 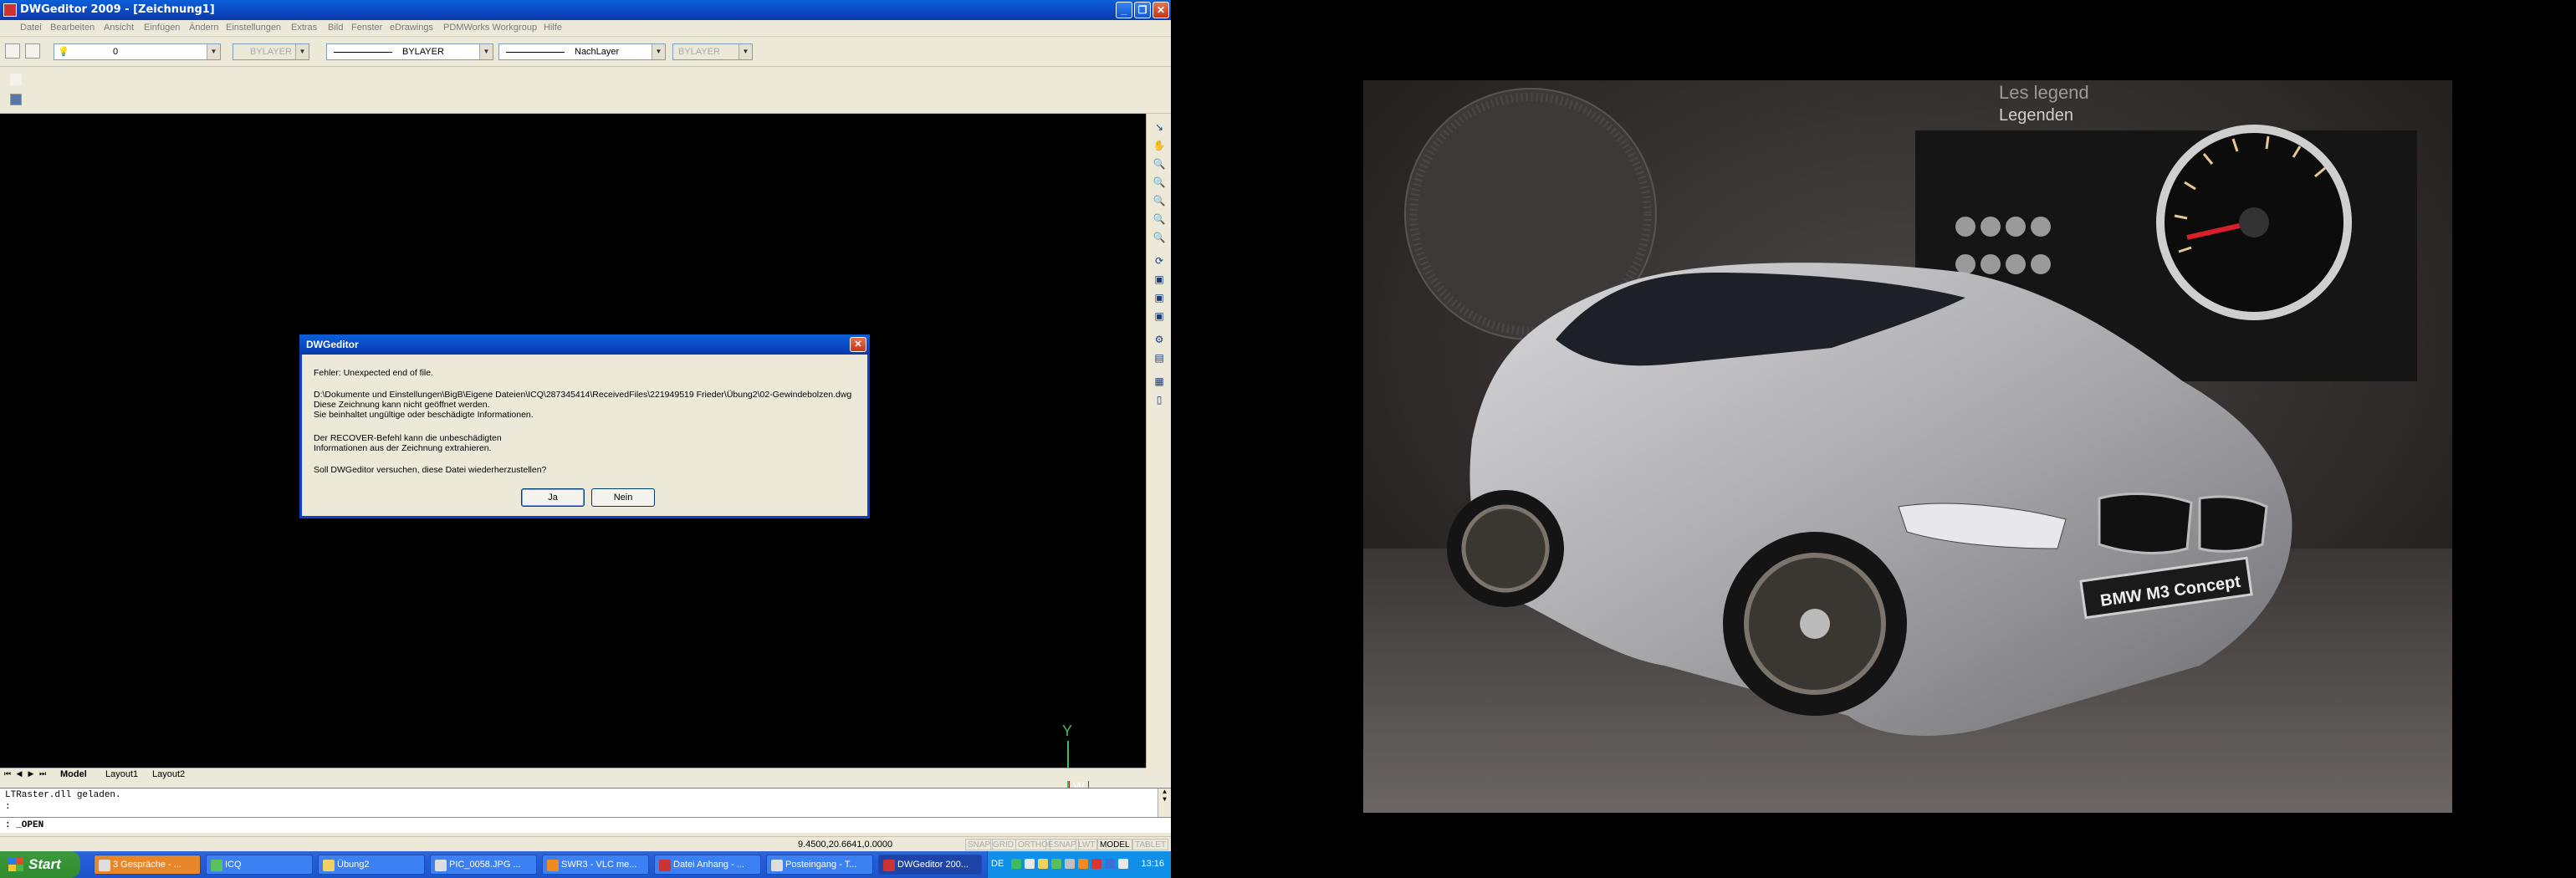 What do you see at coordinates (665, 865) in the screenshot?
I see `attachment-icon` at bounding box center [665, 865].